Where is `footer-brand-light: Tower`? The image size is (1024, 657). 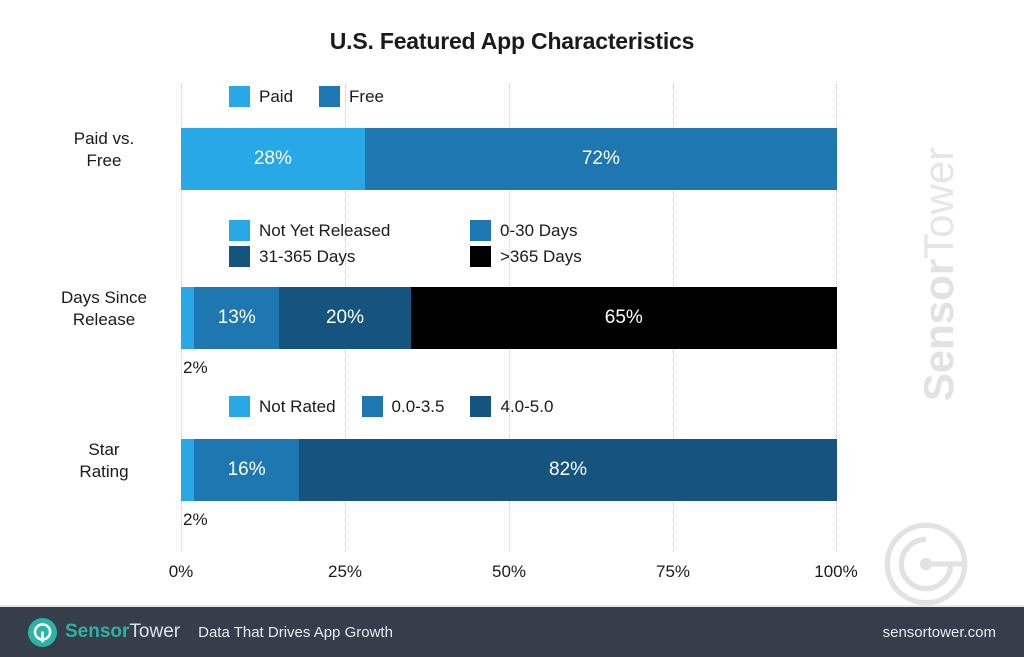
footer-brand-light: Tower is located at coordinates (155, 631).